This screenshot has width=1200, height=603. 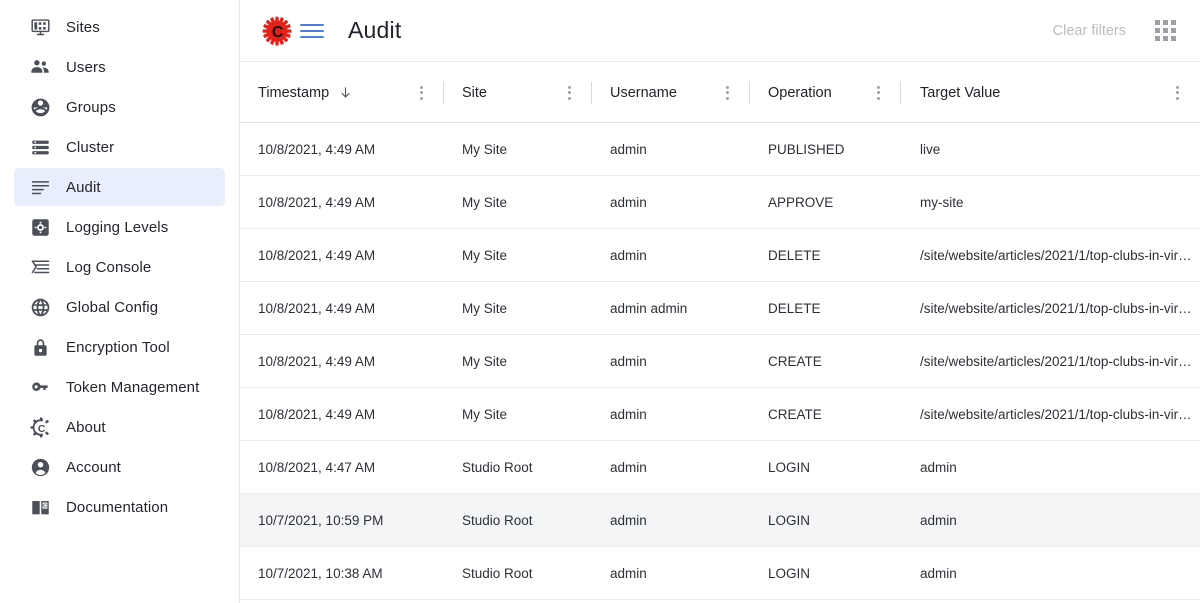 I want to click on column-header-timestamp: Timestamp, so click(x=342, y=92).